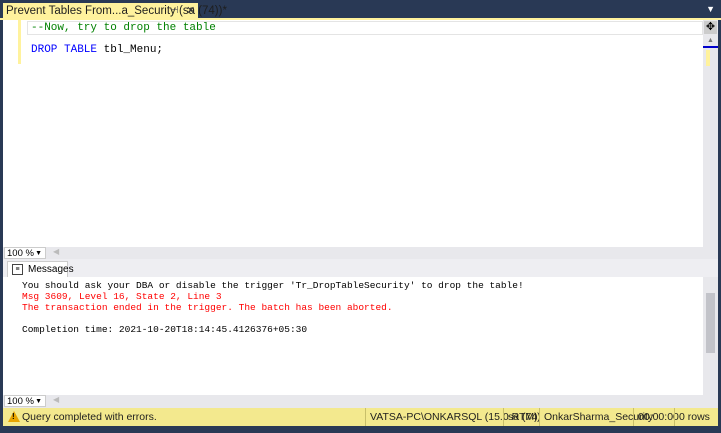  What do you see at coordinates (64, 50) in the screenshot?
I see `keyword: DROP TABLE` at bounding box center [64, 50].